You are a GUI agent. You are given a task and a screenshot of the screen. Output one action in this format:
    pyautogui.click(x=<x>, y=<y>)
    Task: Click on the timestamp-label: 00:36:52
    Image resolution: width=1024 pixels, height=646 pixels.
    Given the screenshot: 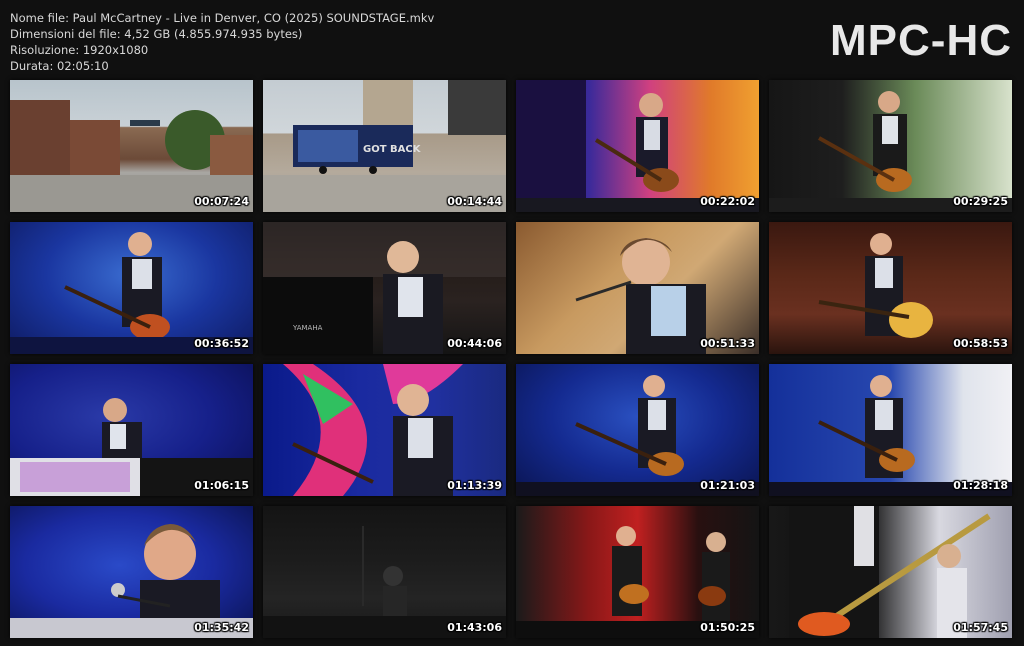 What is the action you would take?
    pyautogui.click(x=221, y=343)
    